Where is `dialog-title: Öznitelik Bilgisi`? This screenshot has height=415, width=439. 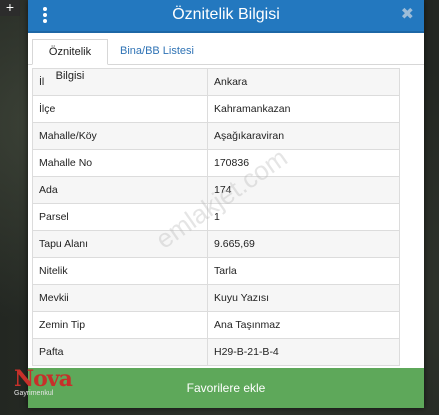
dialog-title: Öznitelik Bilgisi is located at coordinates (226, 14).